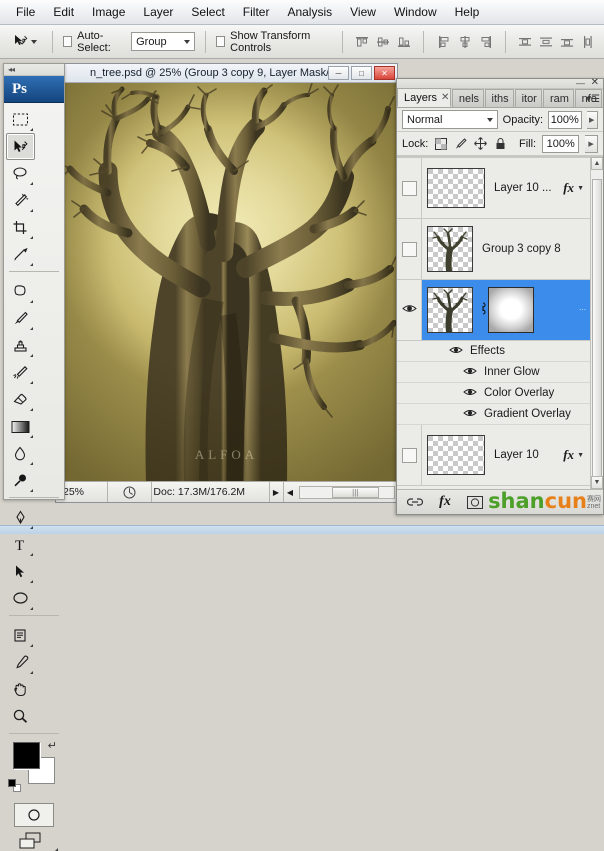  What do you see at coordinates (445, 502) in the screenshot?
I see `add-layer-style-icon: fx` at bounding box center [445, 502].